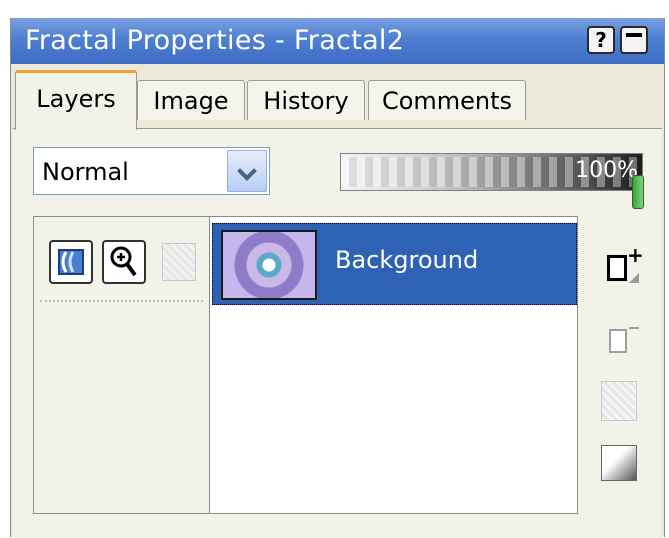  I want to click on layer-row-background: Background, so click(394, 264).